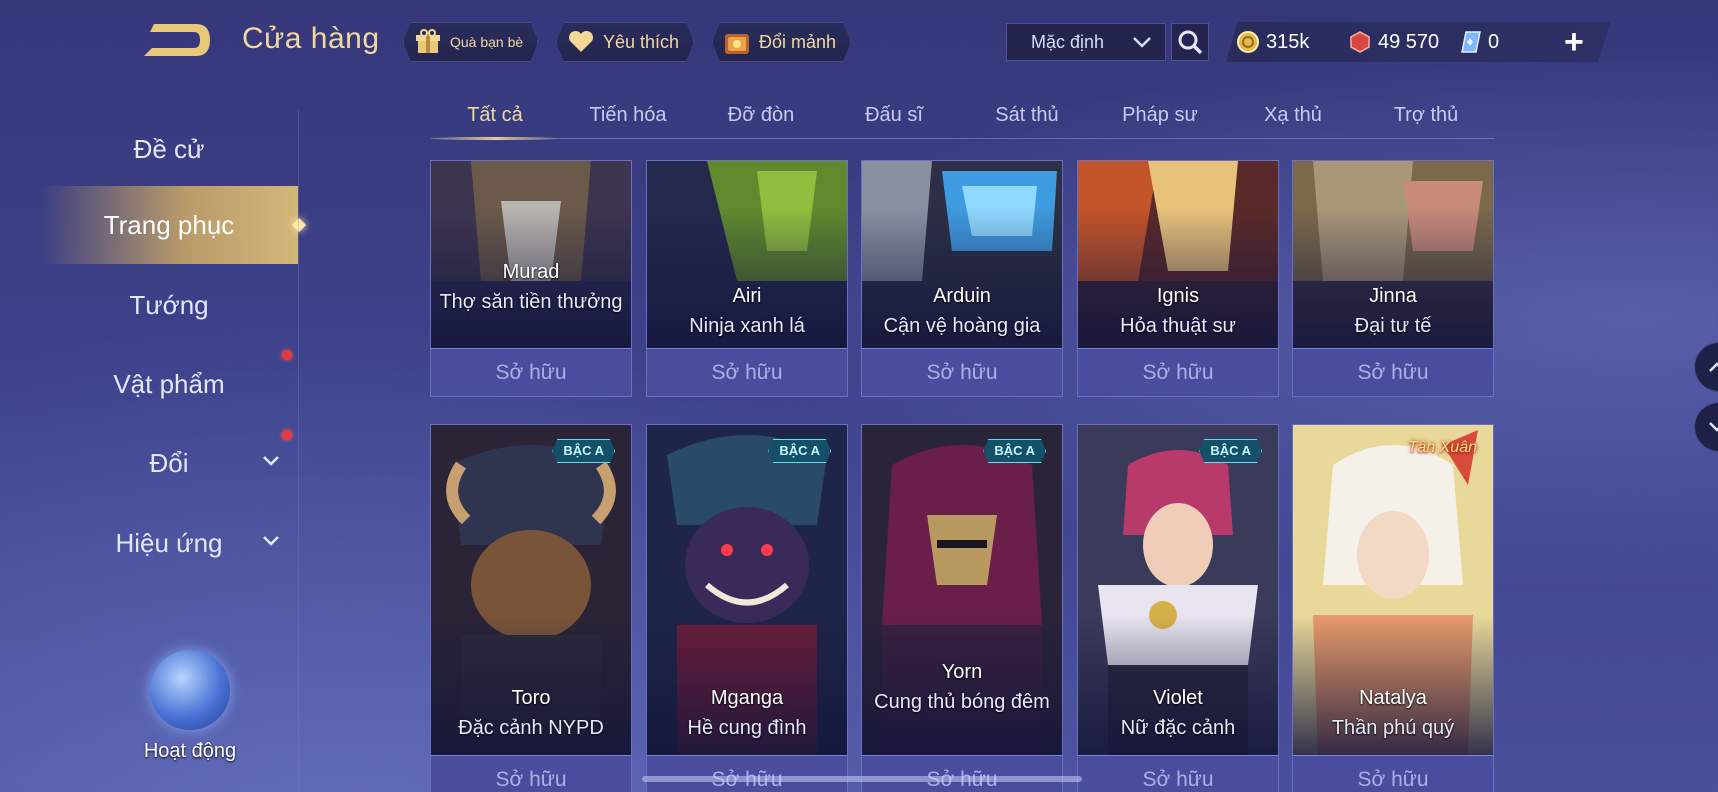  Describe the element at coordinates (487, 42) in the screenshot. I see `friend-gift-label: Quà bạn bè` at that location.